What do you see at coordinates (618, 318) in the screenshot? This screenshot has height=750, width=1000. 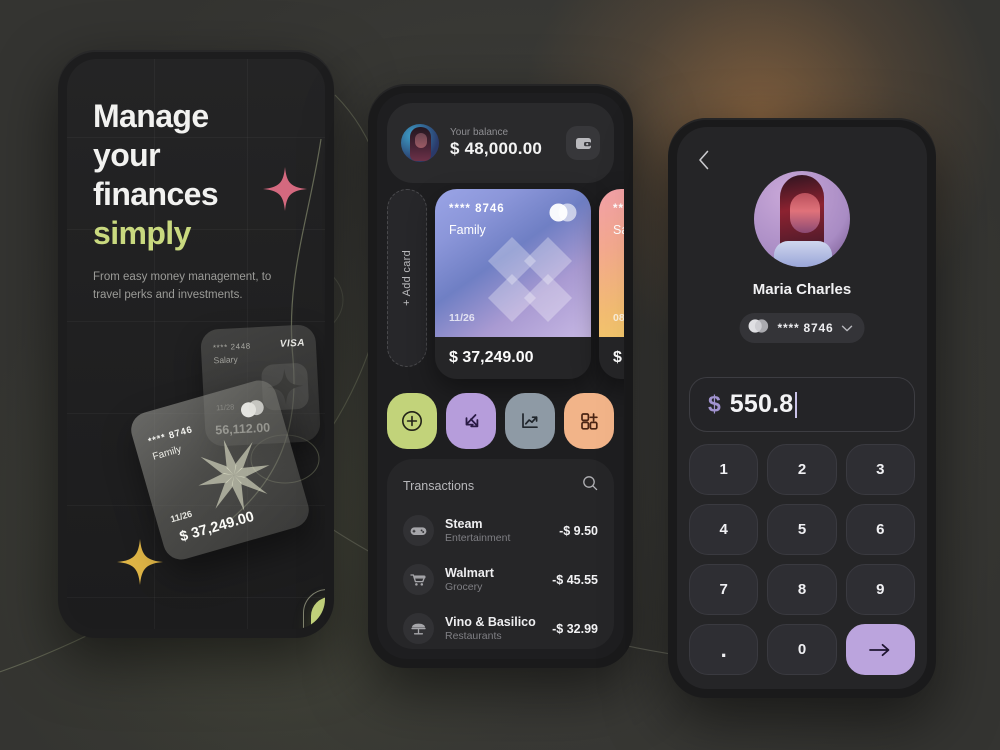 I see `card-expiry: 08/24` at bounding box center [618, 318].